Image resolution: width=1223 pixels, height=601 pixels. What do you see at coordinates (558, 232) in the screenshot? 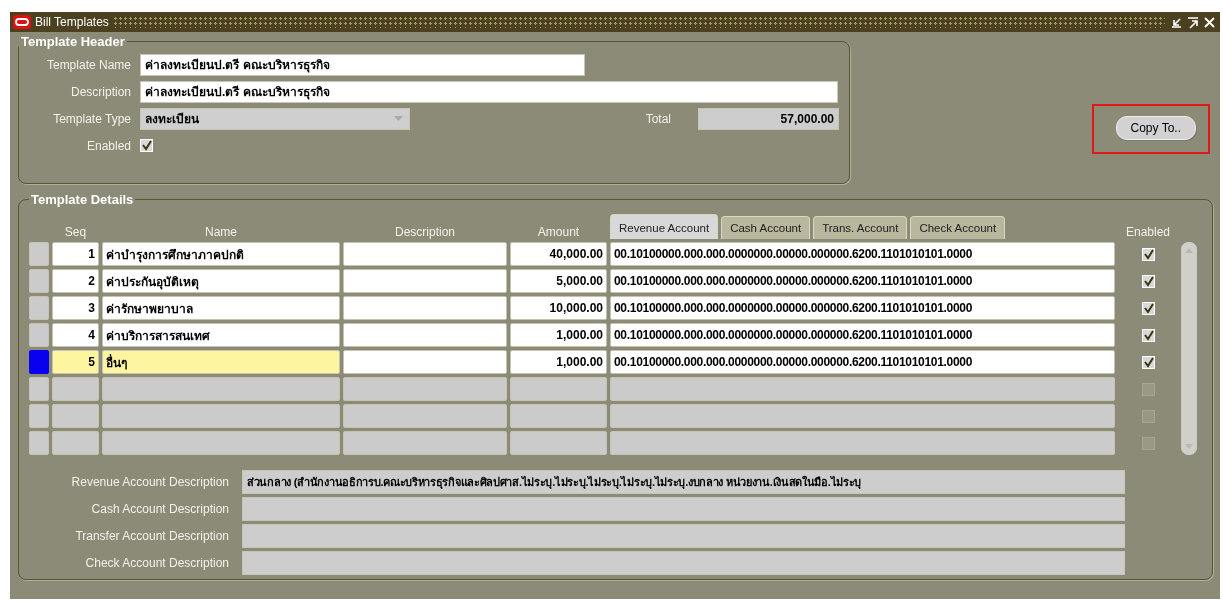
I see `column-header: Amount` at bounding box center [558, 232].